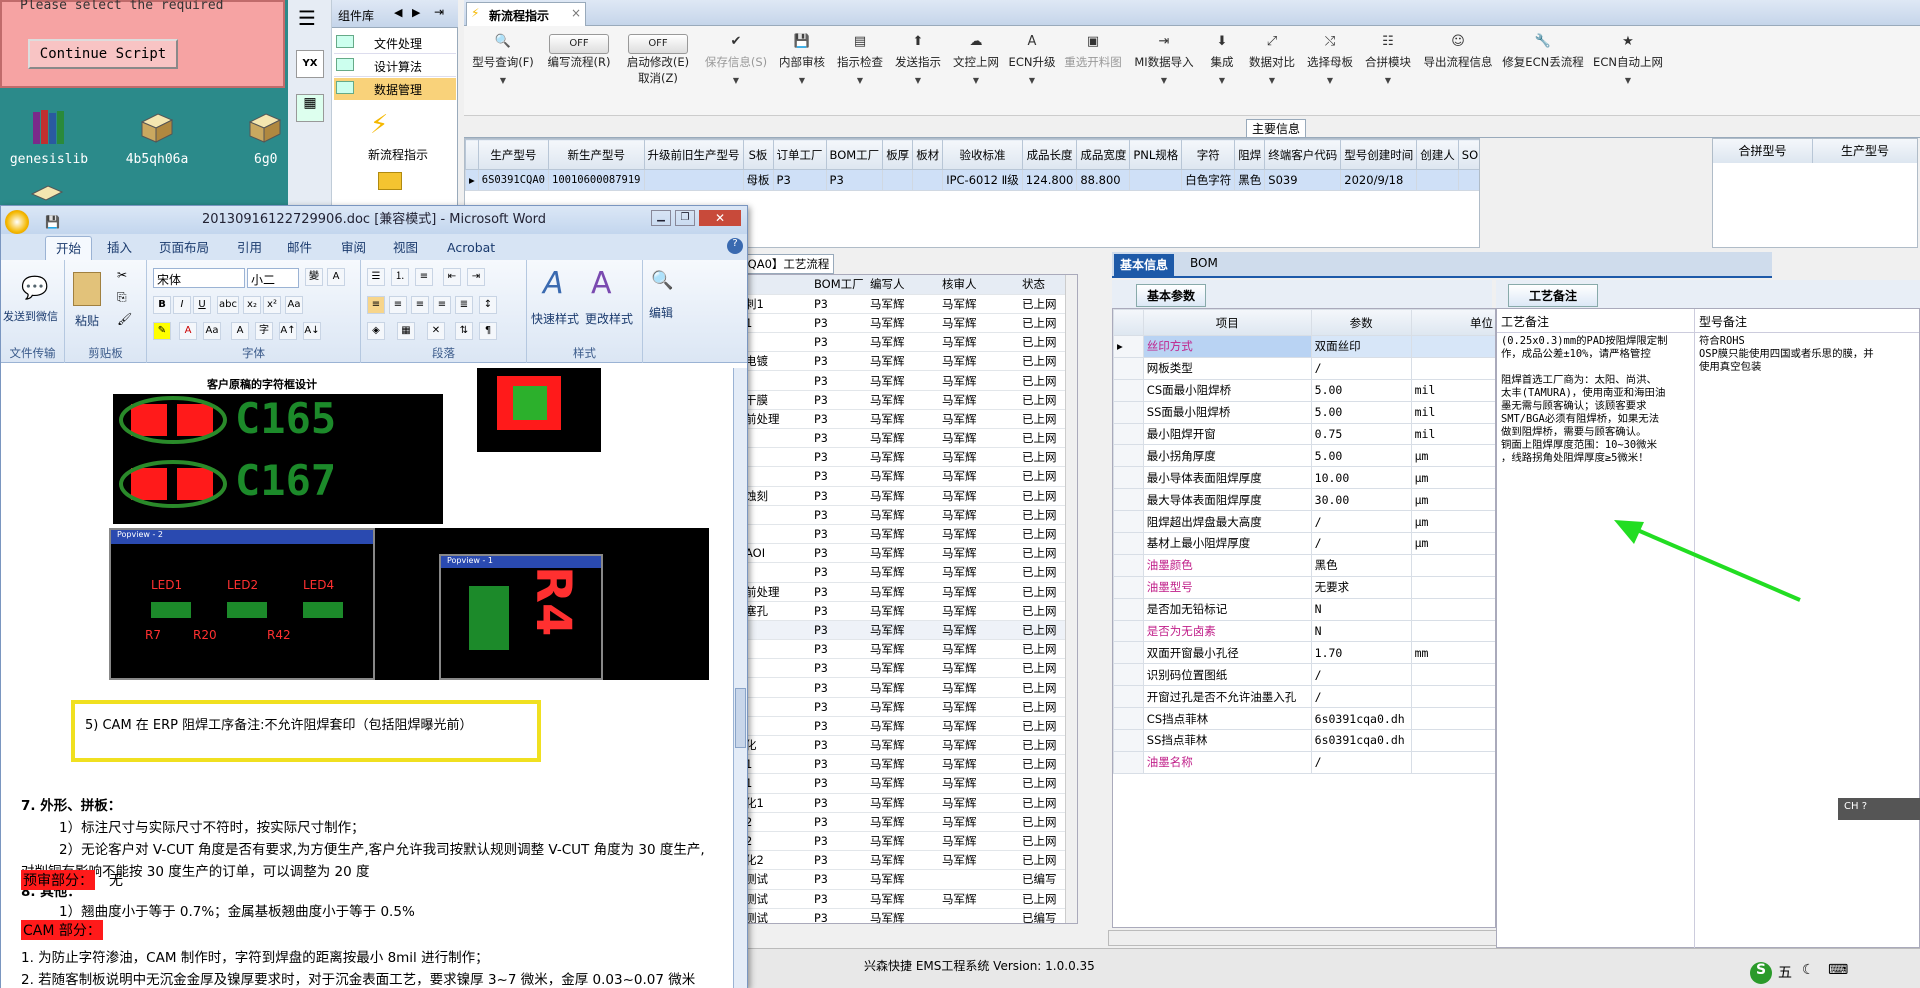 The image size is (1920, 988). I want to click on send-to-wechat-button: 发送到微信, so click(30, 316).